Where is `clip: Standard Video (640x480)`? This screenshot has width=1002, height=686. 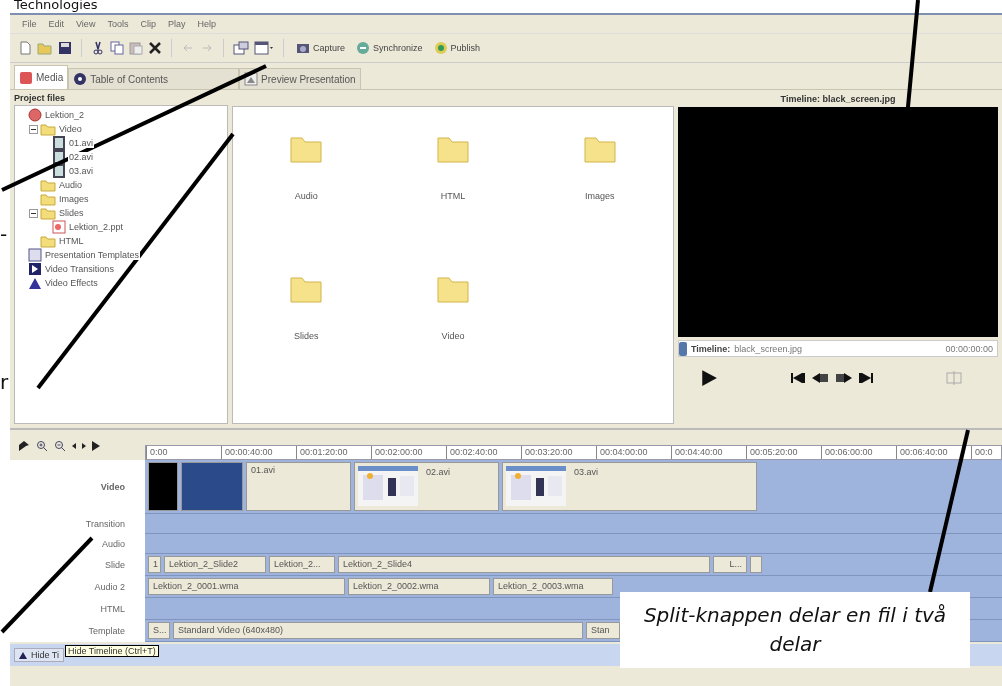
clip: Standard Video (640x480) is located at coordinates (378, 630).